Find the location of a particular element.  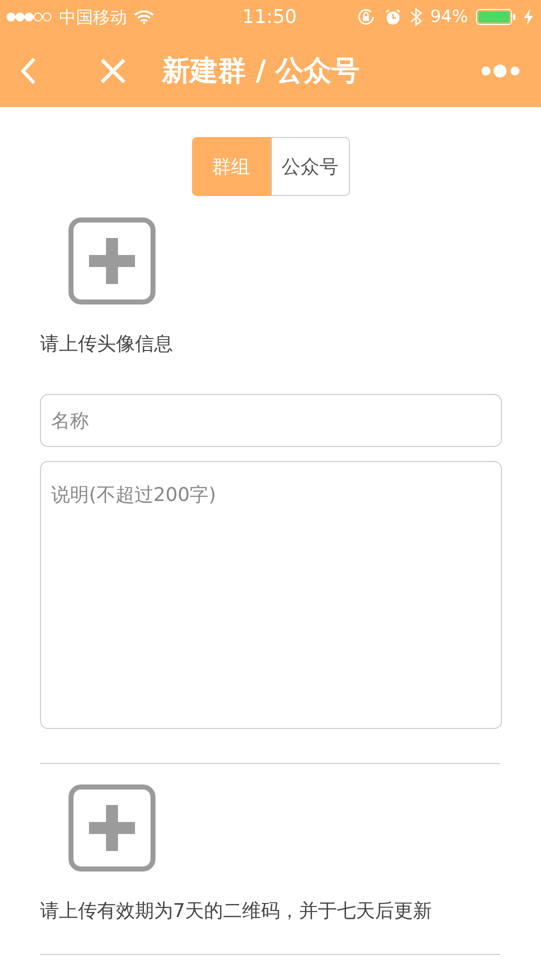

wifi-icon is located at coordinates (144, 17).